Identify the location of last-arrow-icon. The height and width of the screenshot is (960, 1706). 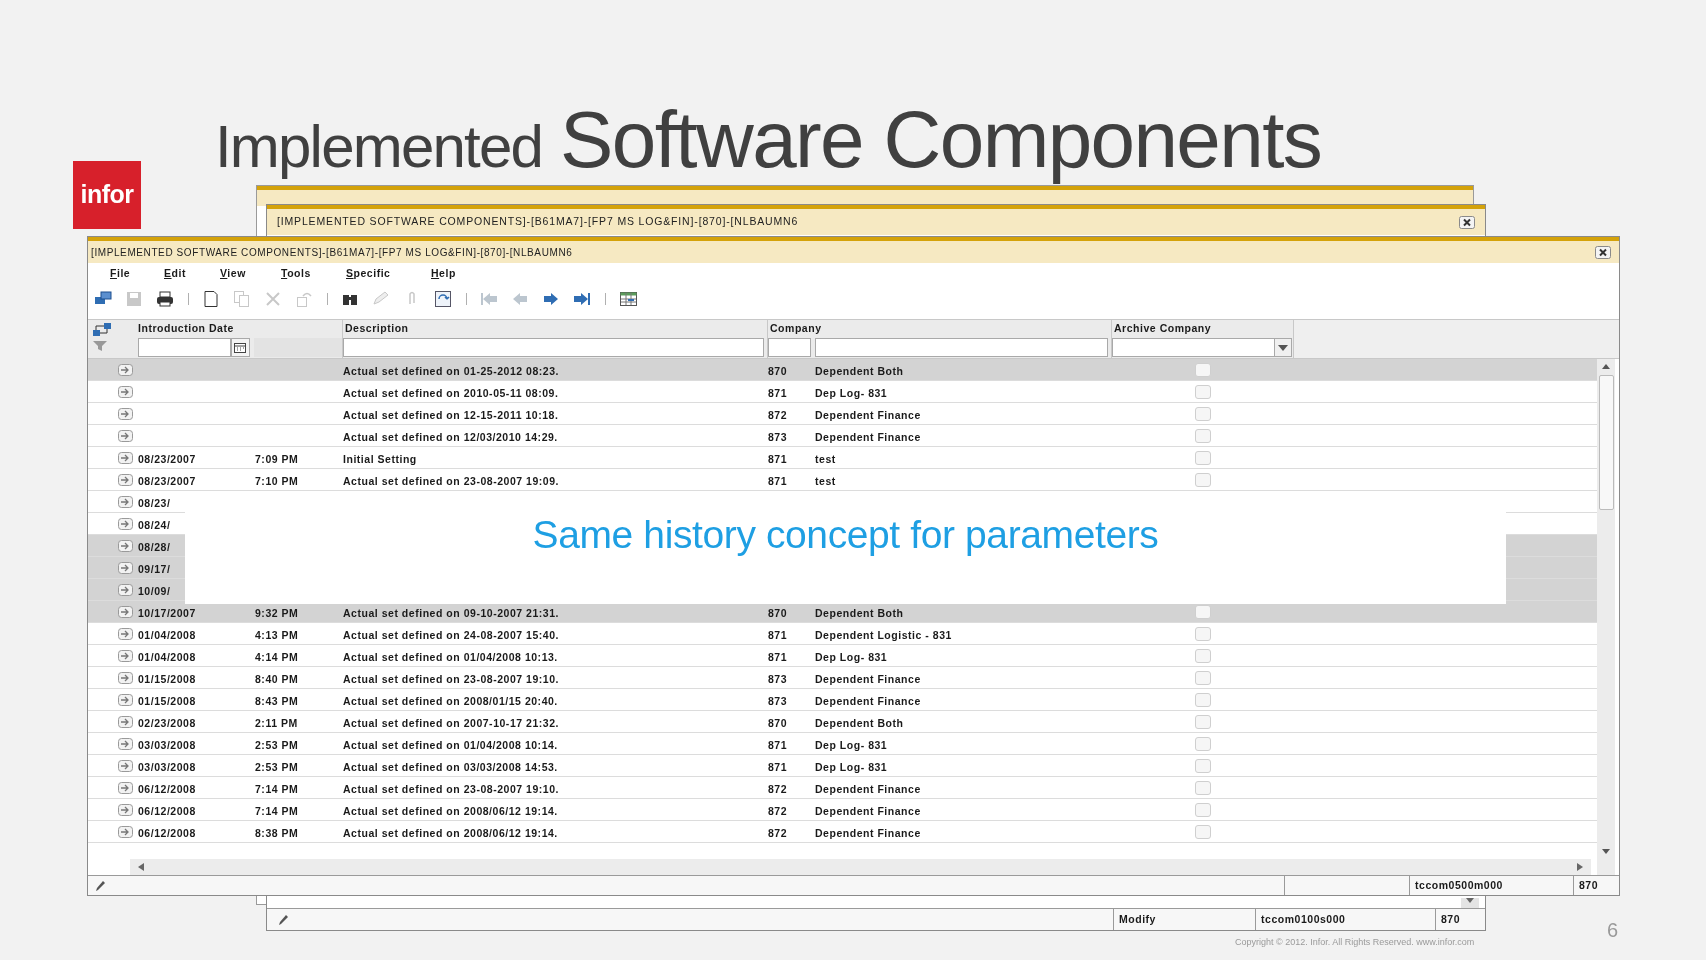
(582, 299).